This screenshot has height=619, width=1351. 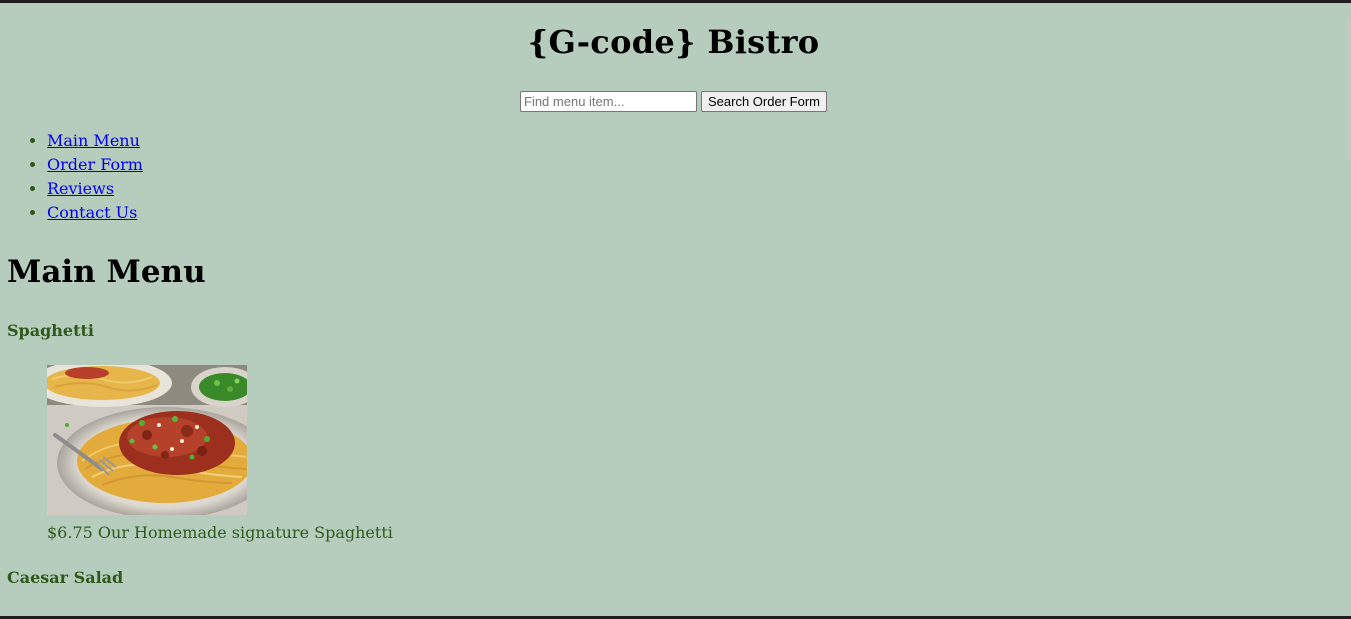 What do you see at coordinates (92, 212) in the screenshot?
I see `nav-link-contact-us: Contact Us` at bounding box center [92, 212].